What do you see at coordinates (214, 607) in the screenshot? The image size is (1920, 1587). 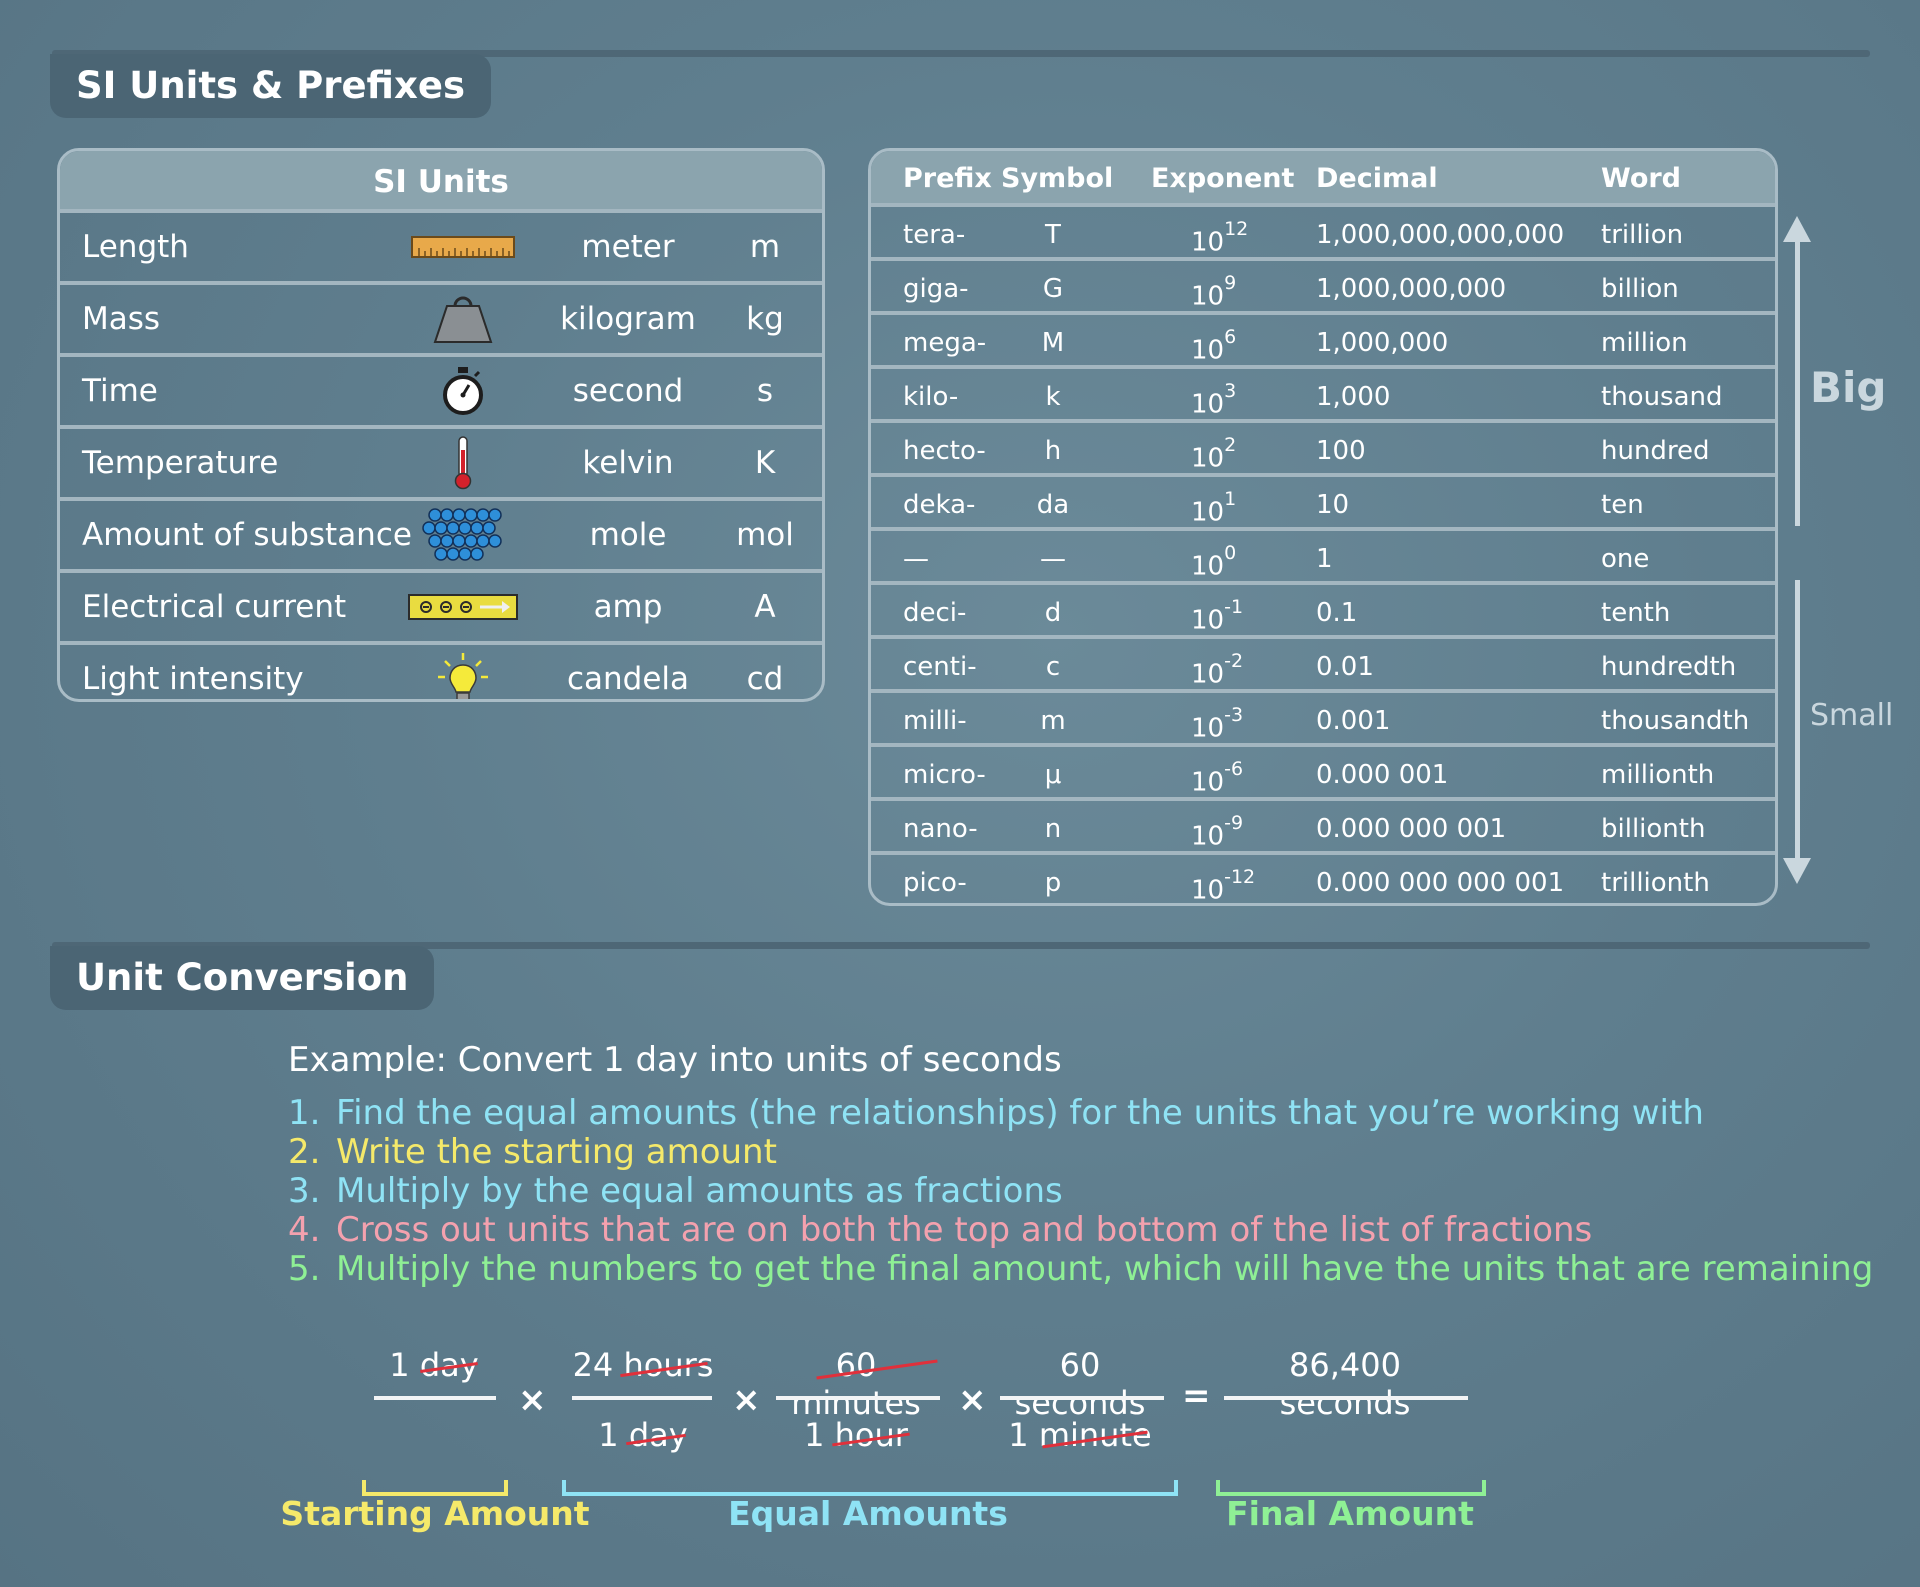 I see `quantity-name: Electrical current` at bounding box center [214, 607].